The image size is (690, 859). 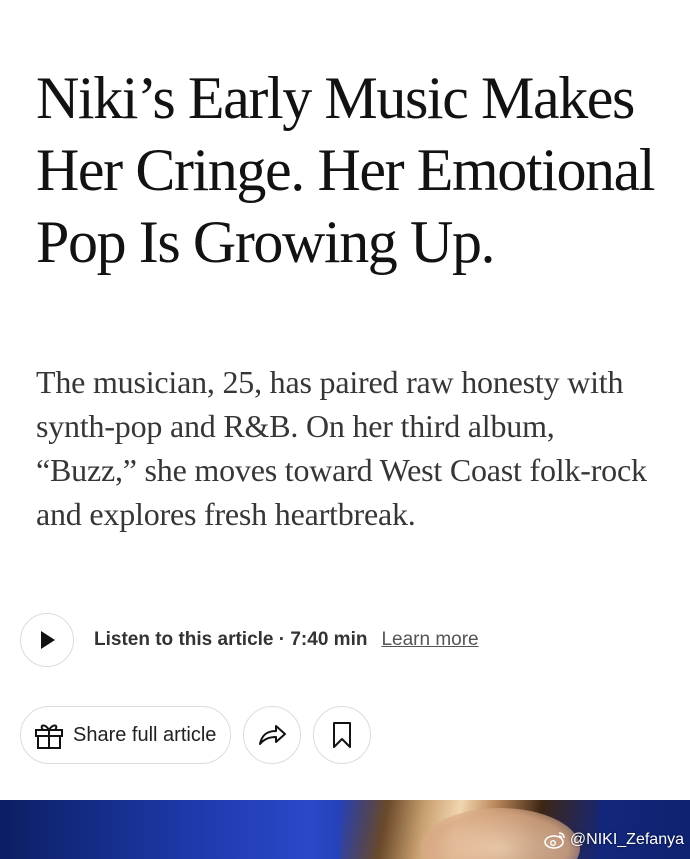 What do you see at coordinates (429, 640) in the screenshot?
I see `learn-more-link: Learn more` at bounding box center [429, 640].